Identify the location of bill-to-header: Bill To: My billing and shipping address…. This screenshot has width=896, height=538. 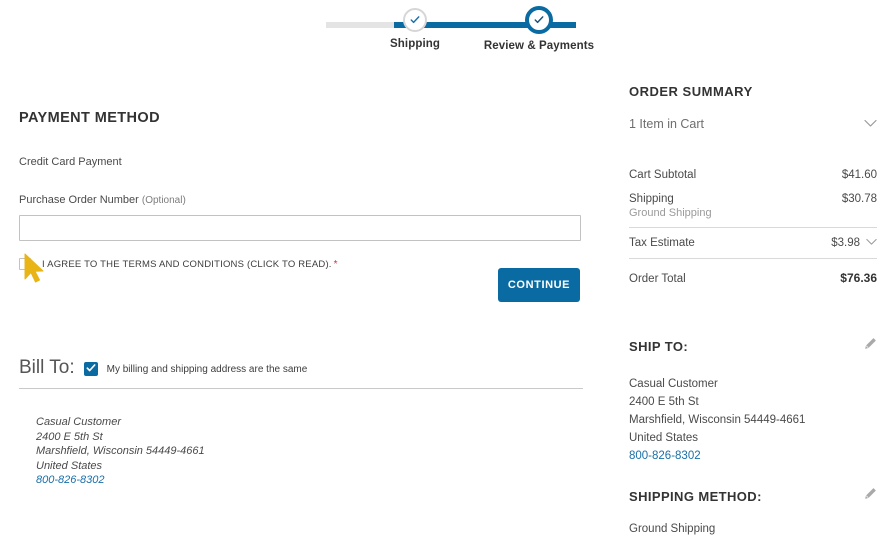
(301, 367).